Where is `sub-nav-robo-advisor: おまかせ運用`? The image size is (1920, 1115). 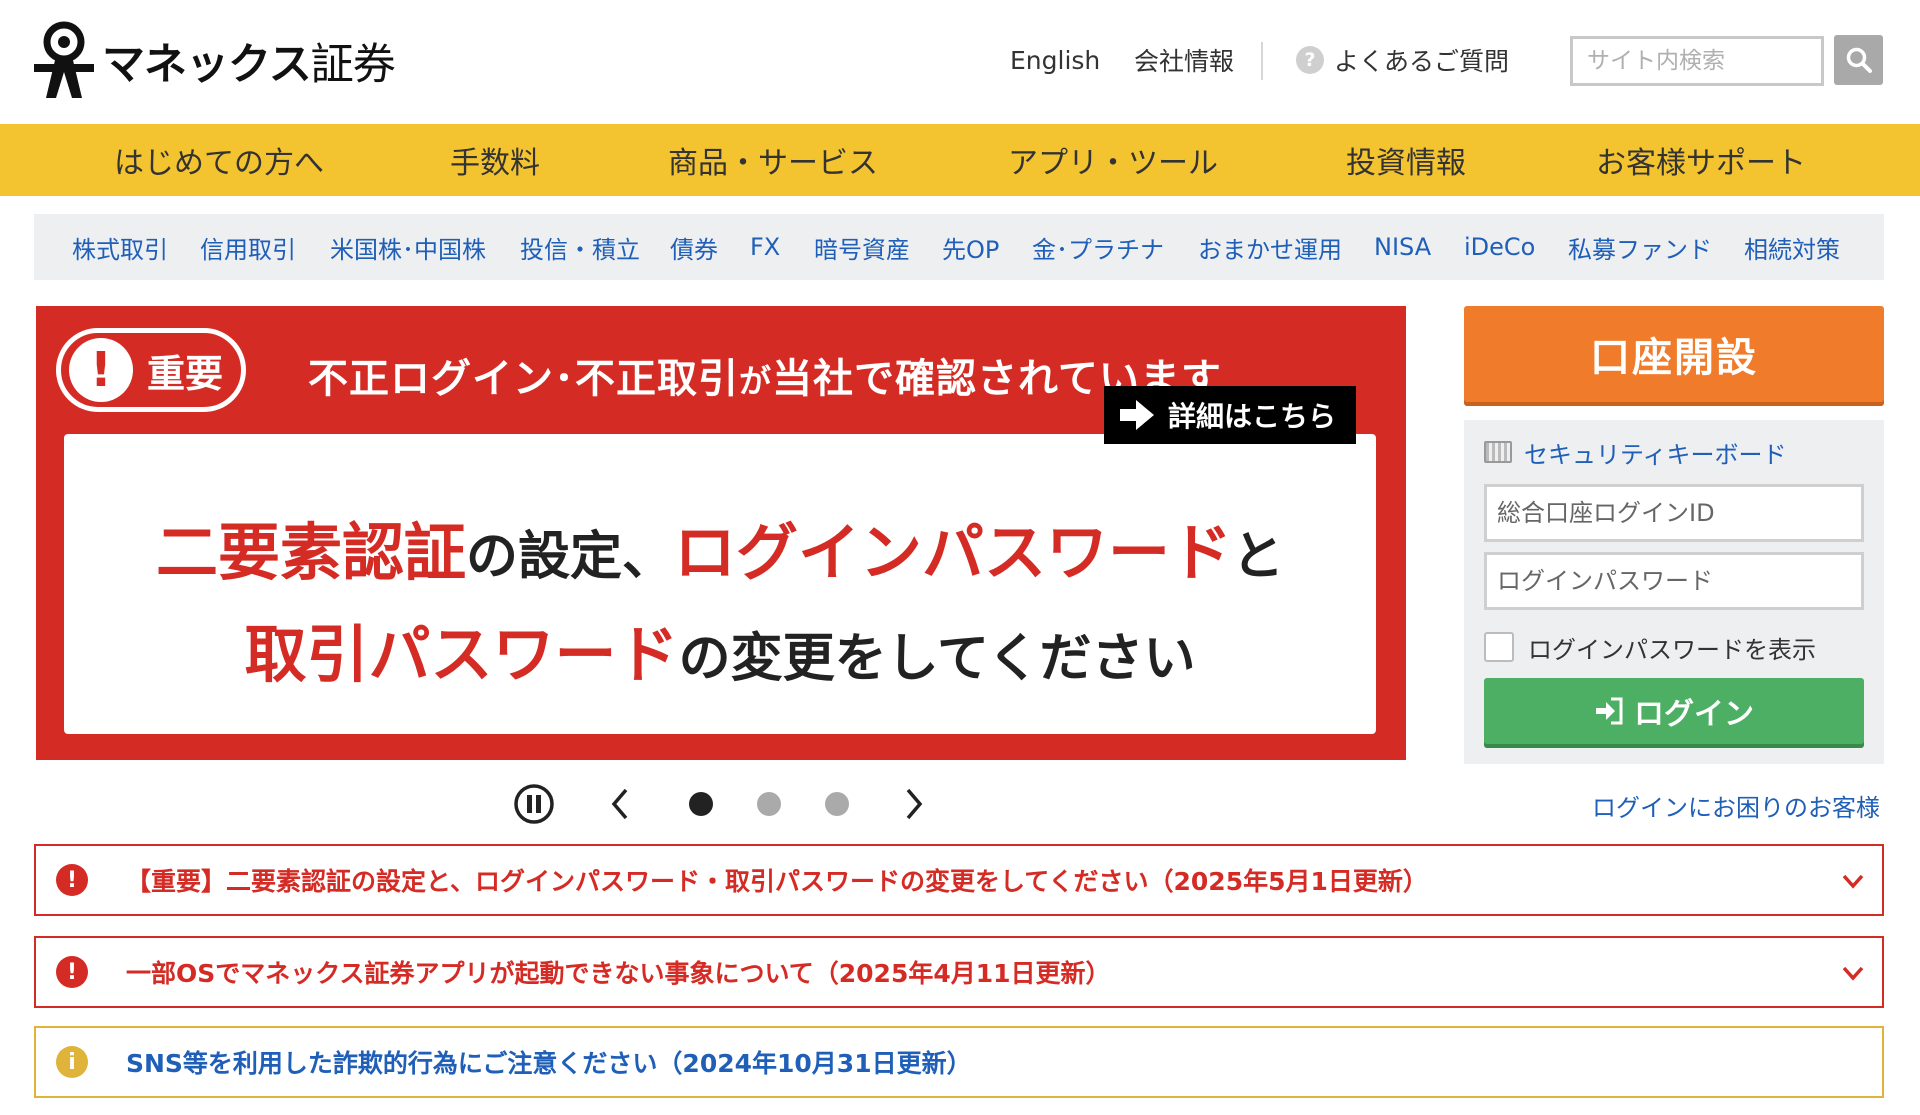
sub-nav-robo-advisor: おまかせ運用 is located at coordinates (1270, 247).